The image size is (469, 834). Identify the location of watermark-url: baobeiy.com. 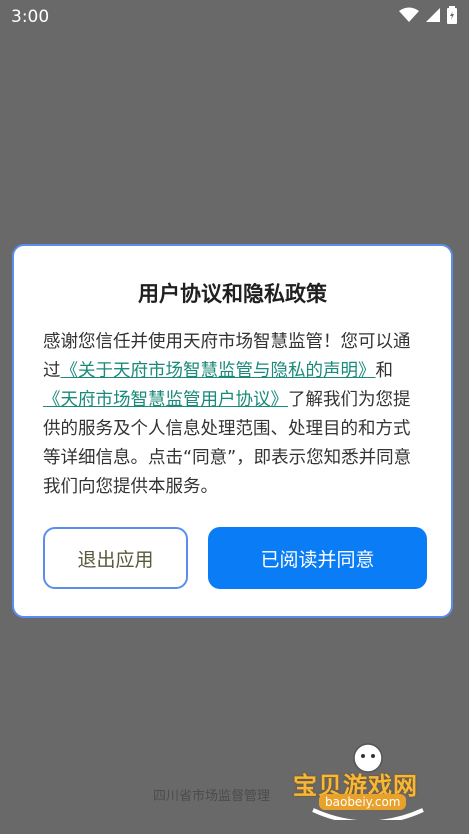
(363, 802).